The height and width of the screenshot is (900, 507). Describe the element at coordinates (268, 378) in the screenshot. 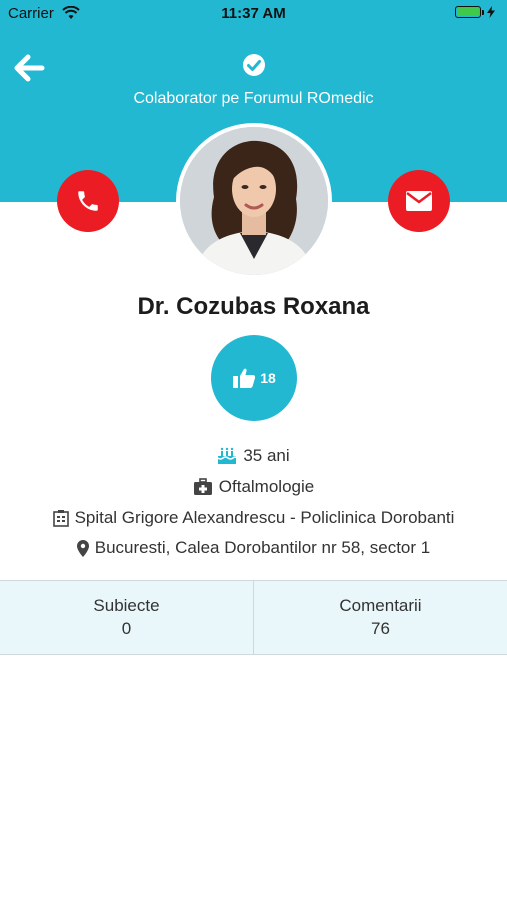

I see `like-count: 18` at that location.